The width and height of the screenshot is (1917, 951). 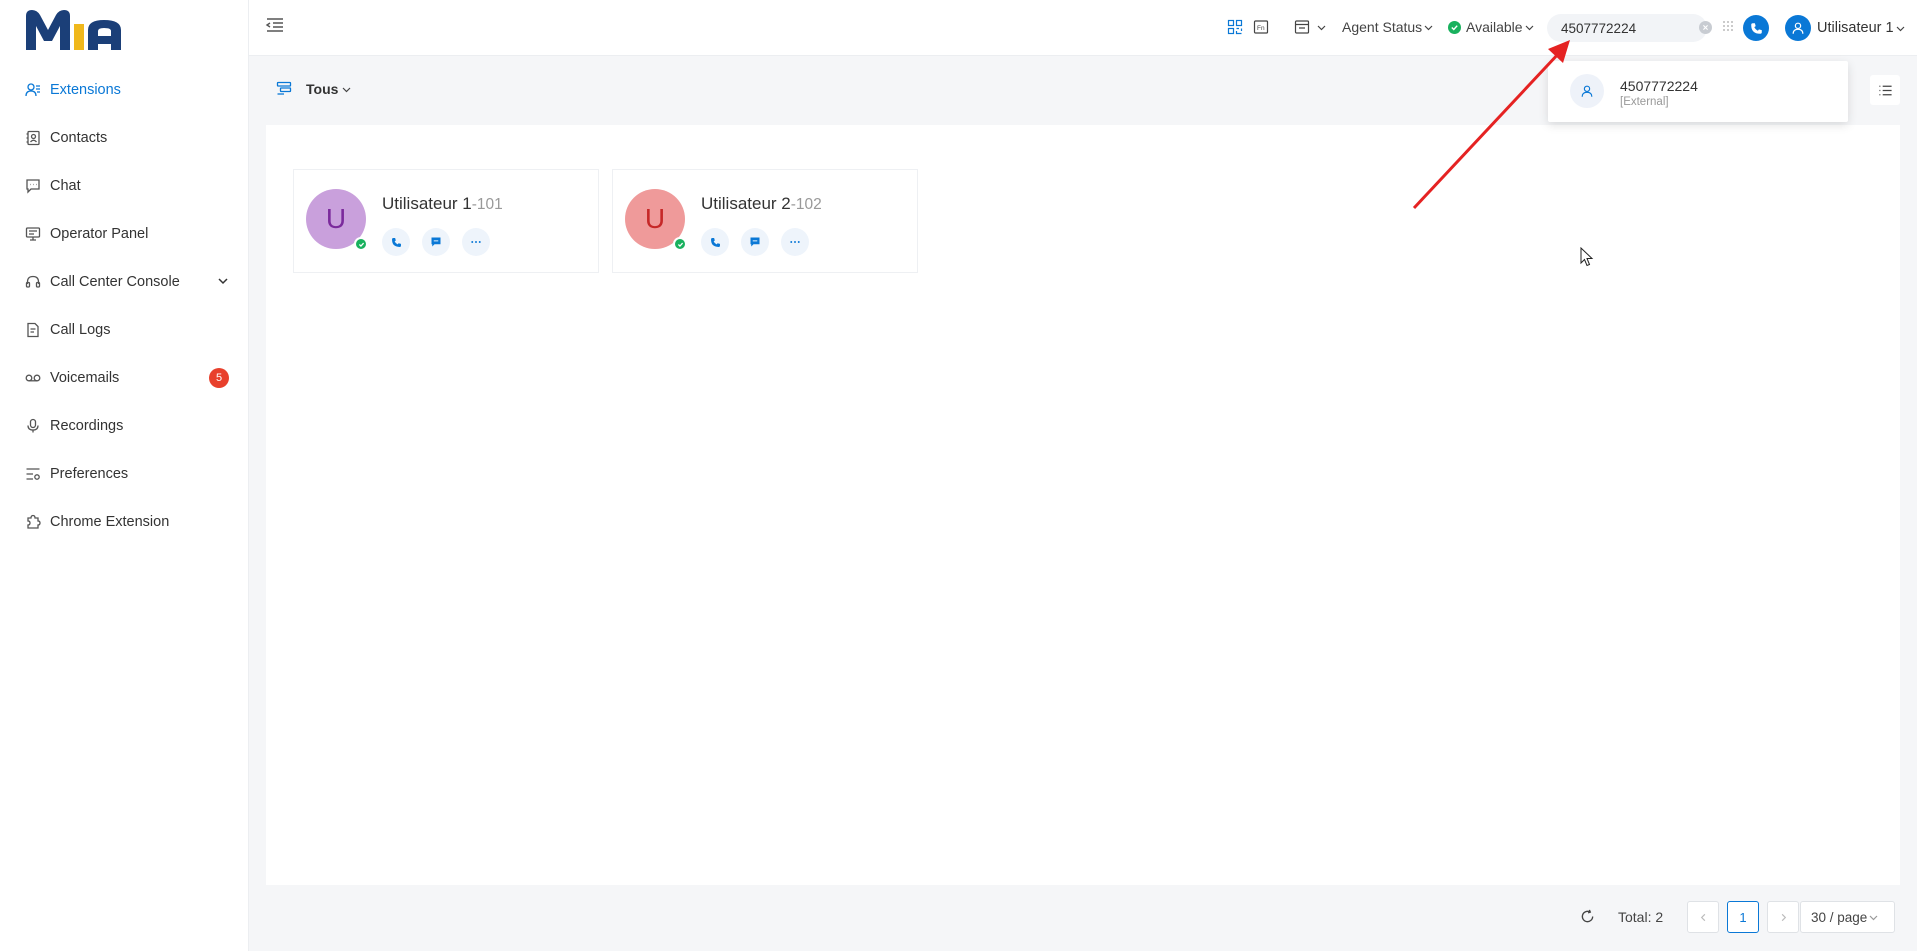 What do you see at coordinates (284, 88) in the screenshot?
I see `group-filter-icon` at bounding box center [284, 88].